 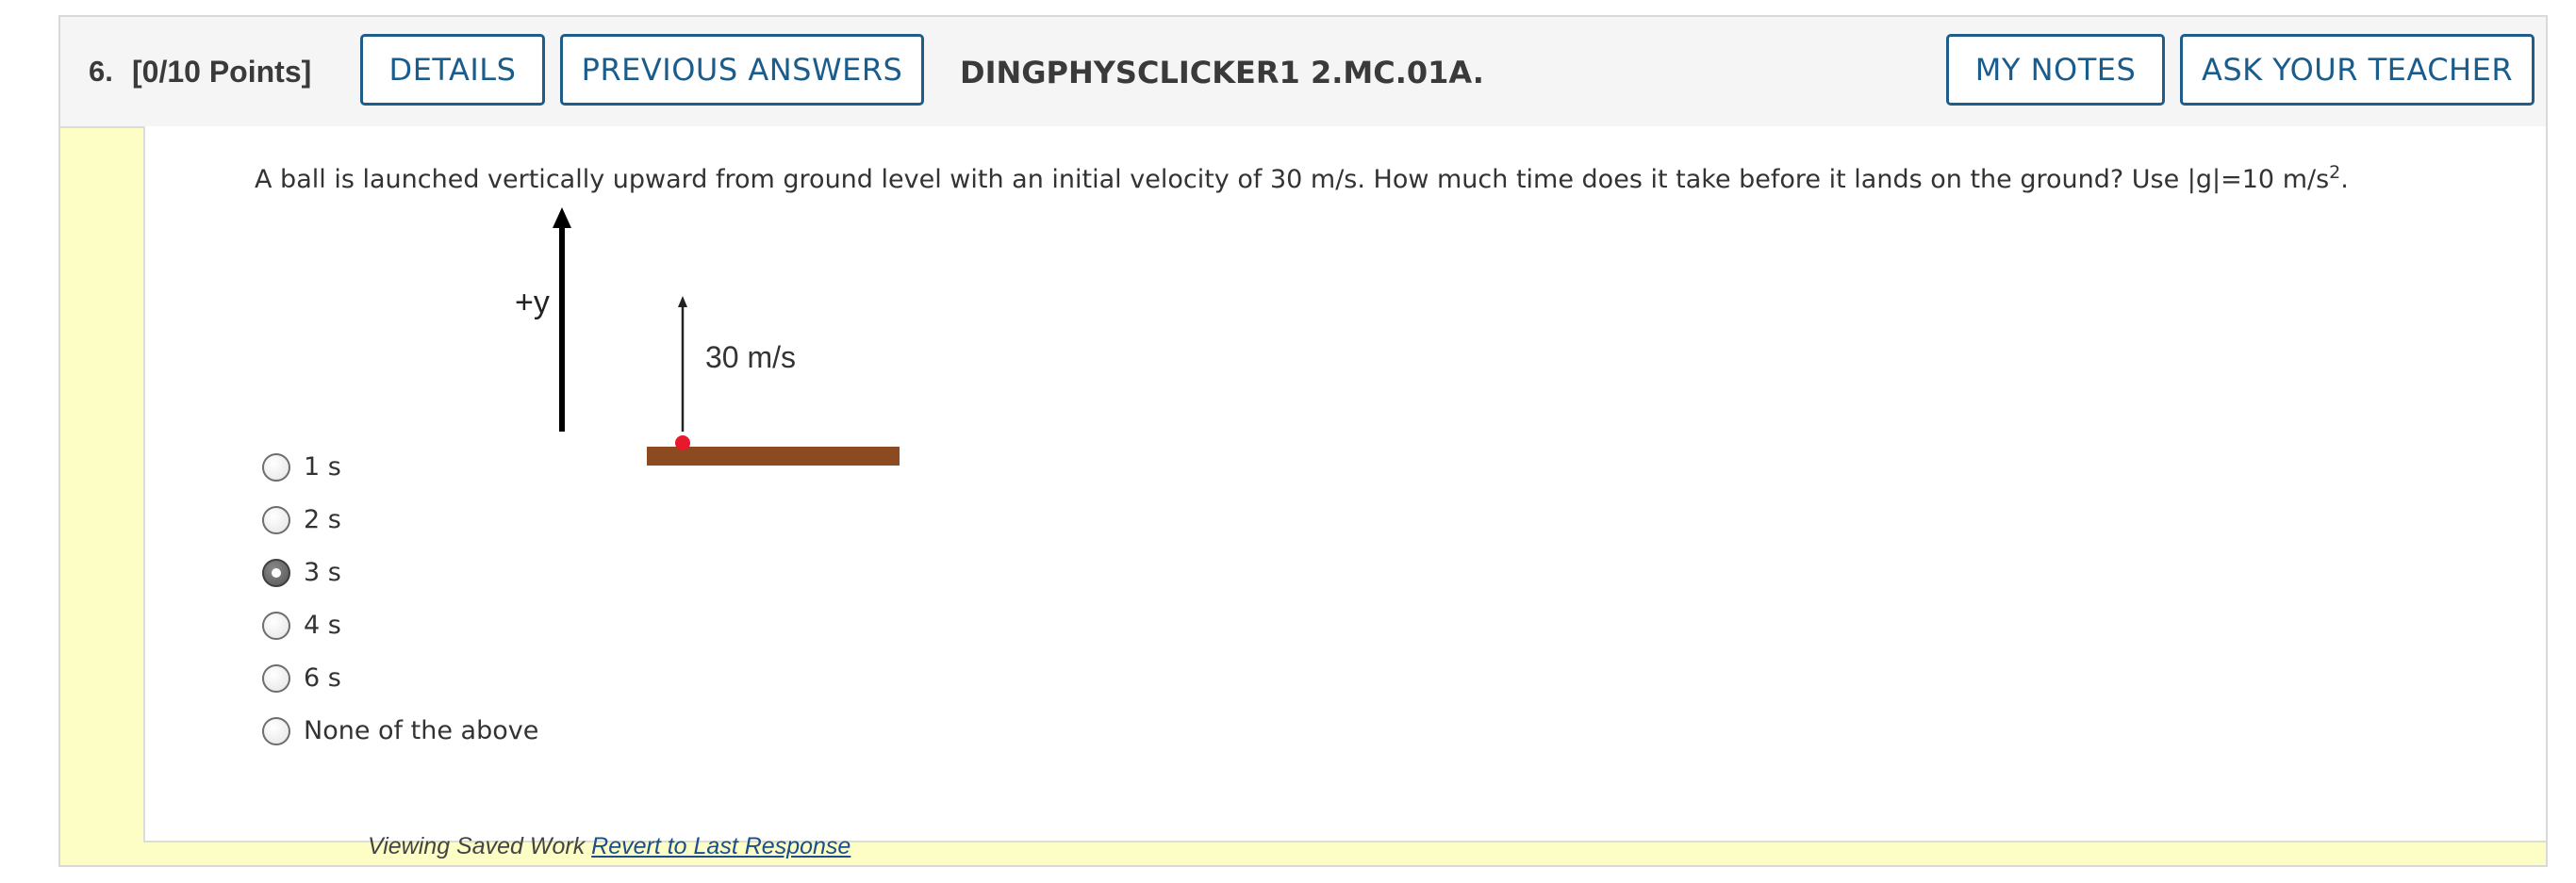 I want to click on choice-1s: 1 s, so click(x=301, y=467).